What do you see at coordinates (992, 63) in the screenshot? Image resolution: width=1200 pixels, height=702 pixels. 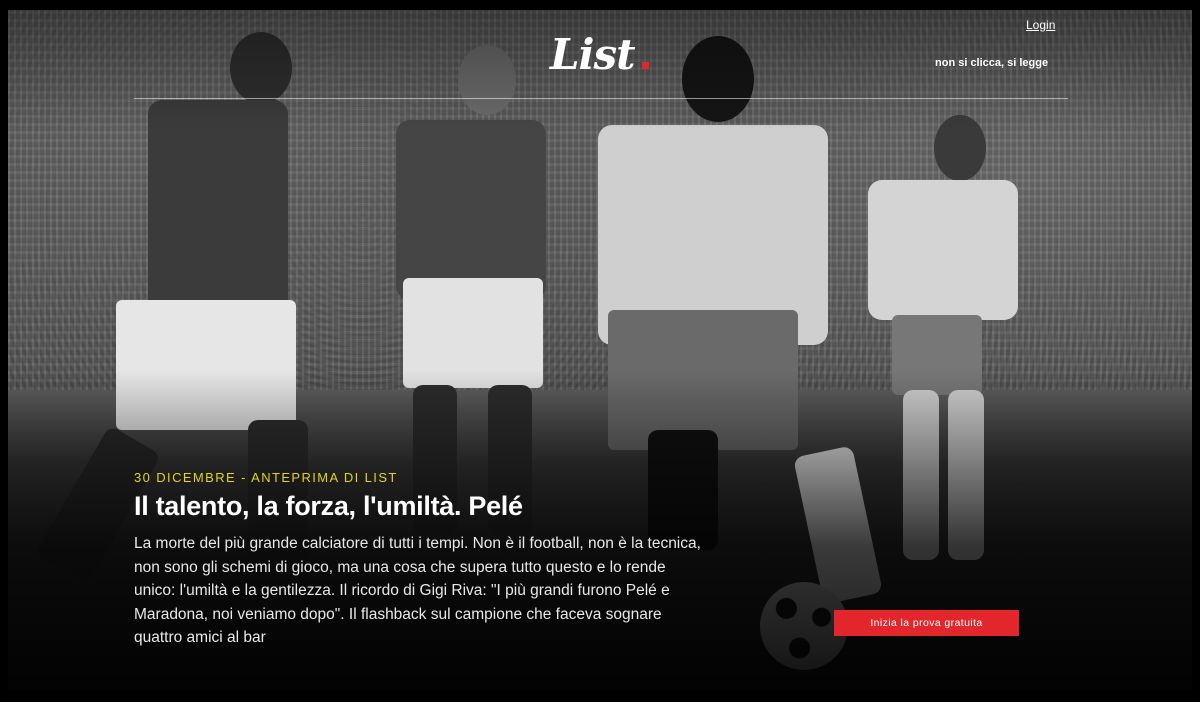 I see `site-tagline: non si clicca, si legge` at bounding box center [992, 63].